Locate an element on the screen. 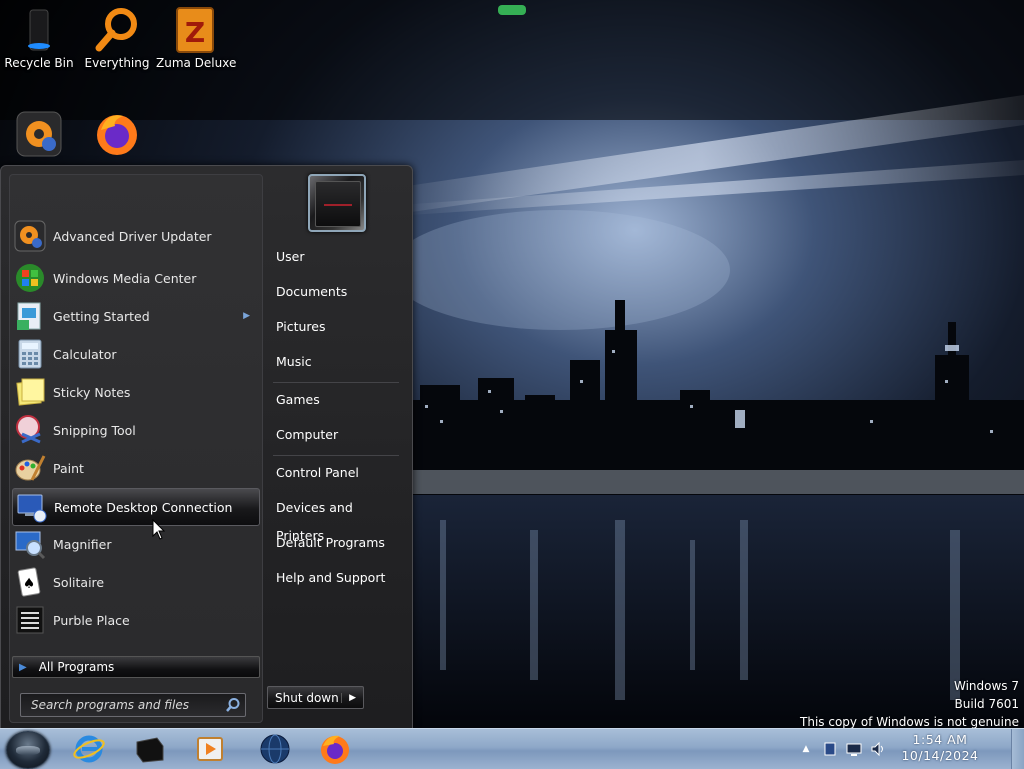 The width and height of the screenshot is (1024, 769). paint-icon is located at coordinates (30, 468).